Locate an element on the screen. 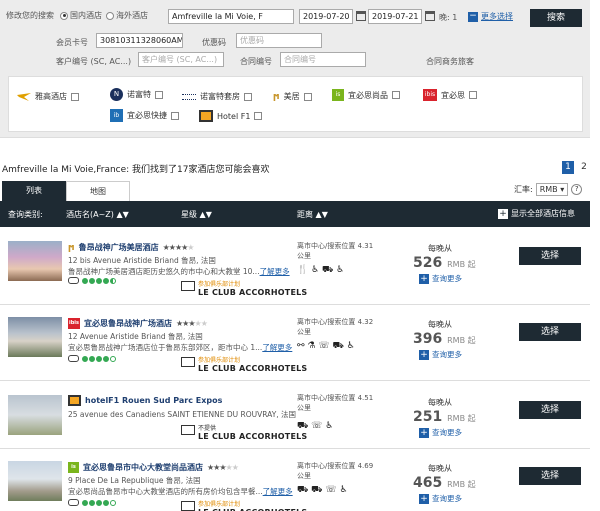 This screenshot has height=511, width=600. brand-ibis-budget-checkbox is located at coordinates (175, 115).